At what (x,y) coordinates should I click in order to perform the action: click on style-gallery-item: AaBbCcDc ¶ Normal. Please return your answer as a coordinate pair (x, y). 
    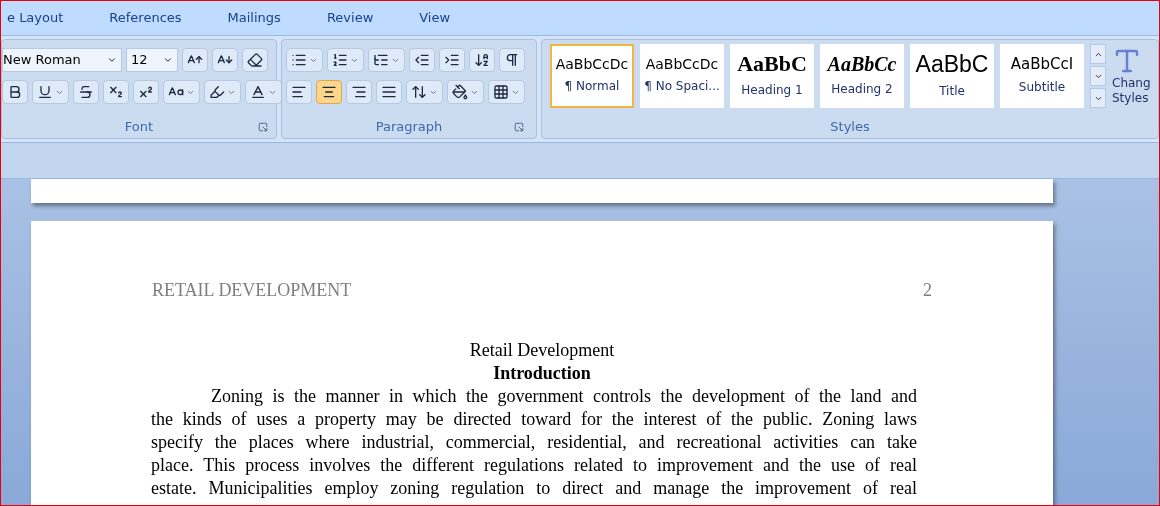
    Looking at the image, I should click on (592, 76).